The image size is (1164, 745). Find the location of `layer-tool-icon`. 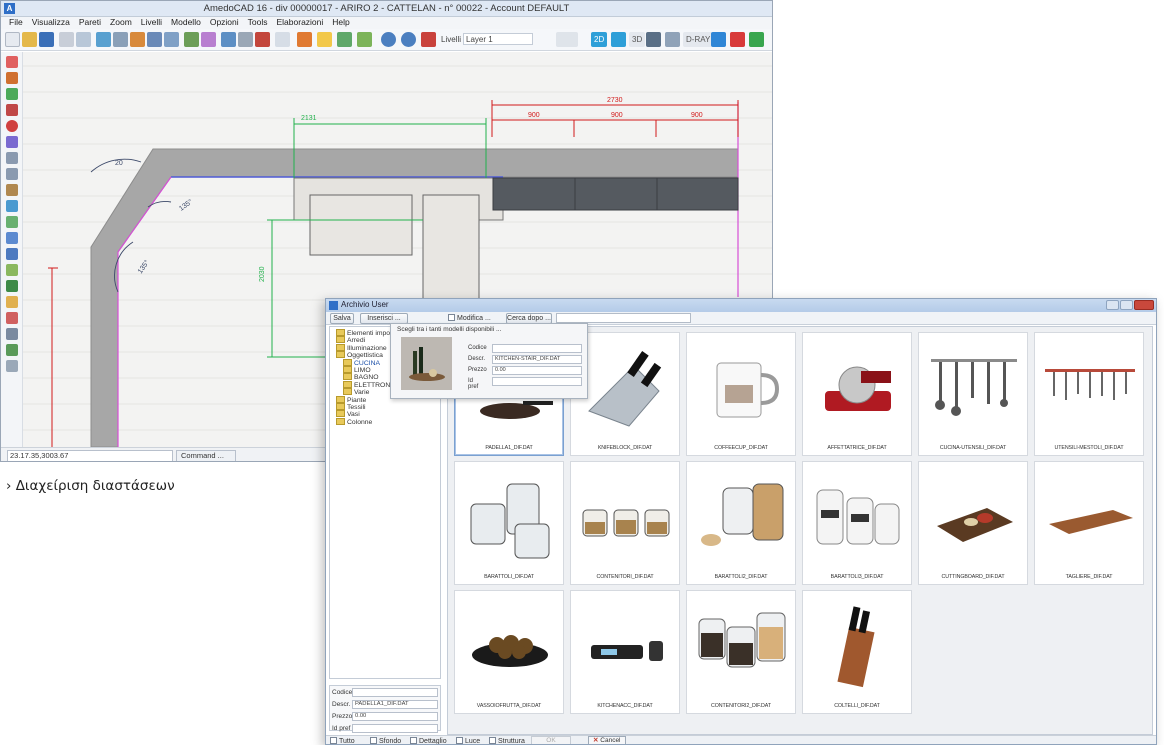

layer-tool-icon is located at coordinates (12, 350).